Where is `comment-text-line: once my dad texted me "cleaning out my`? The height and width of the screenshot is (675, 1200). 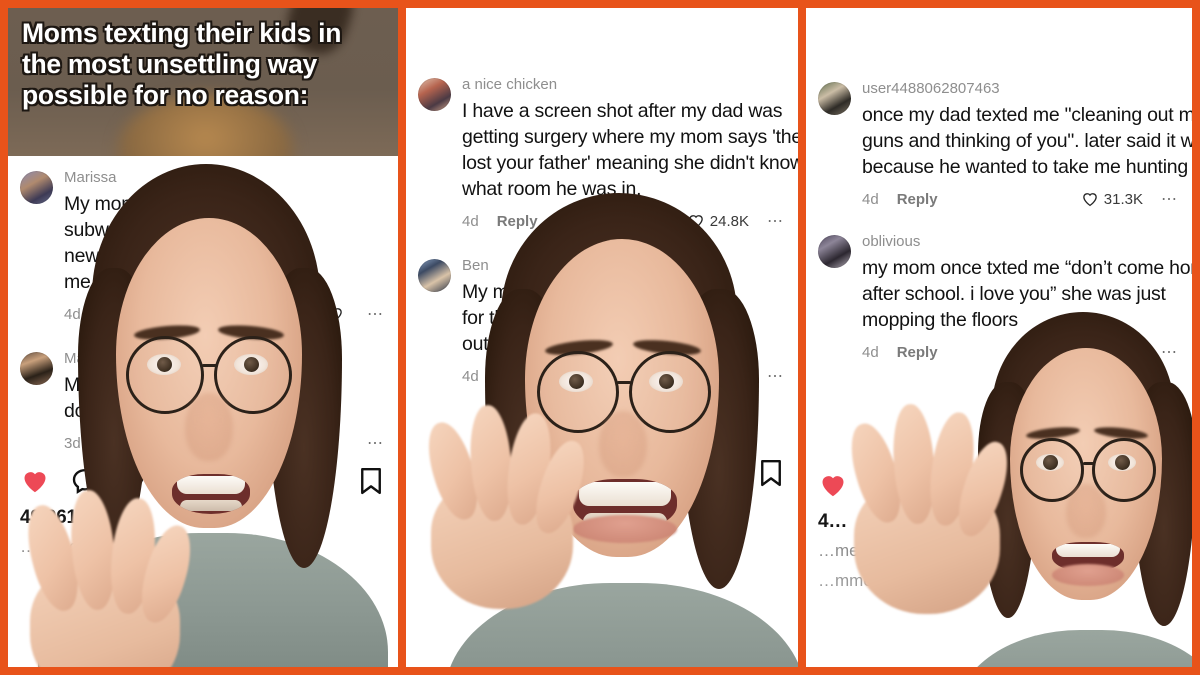
comment-text-line: once my dad texted me "cleaning out my is located at coordinates (1027, 114).